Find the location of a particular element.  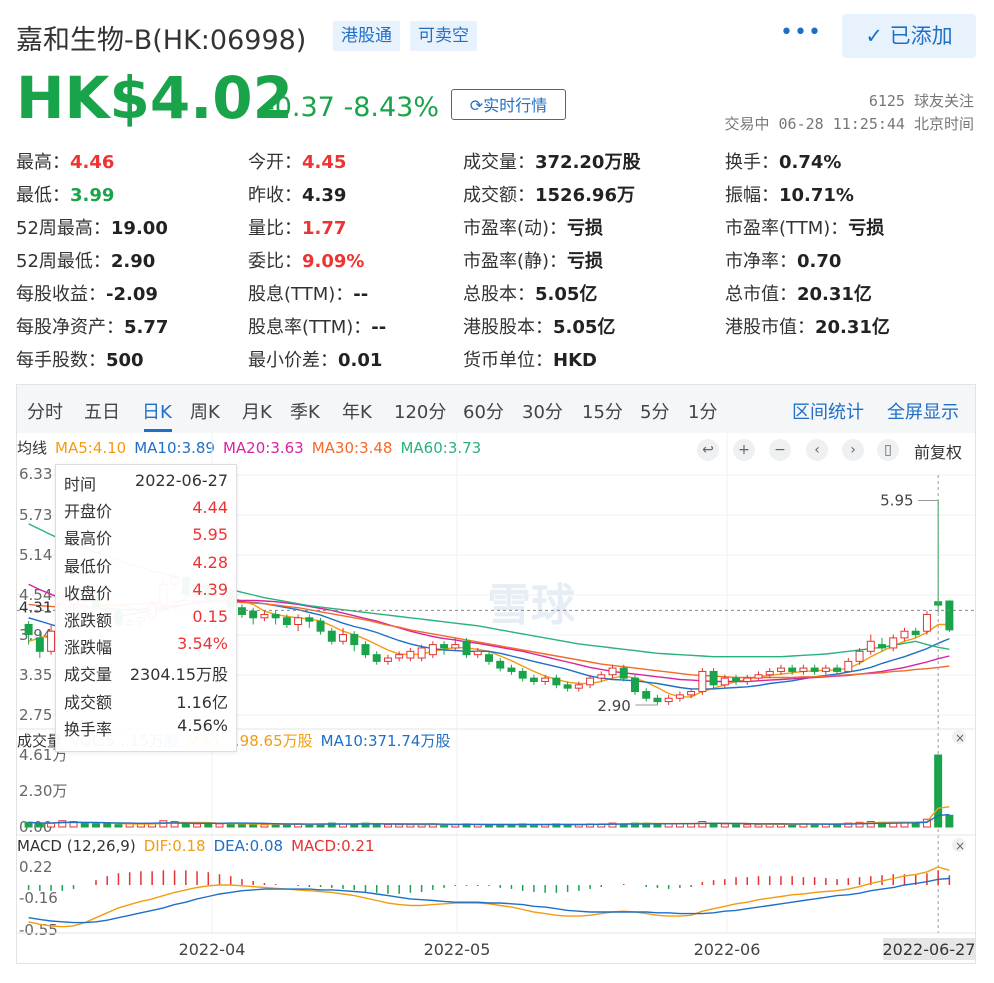

high-marker-label: 5.95 is located at coordinates (896, 500).